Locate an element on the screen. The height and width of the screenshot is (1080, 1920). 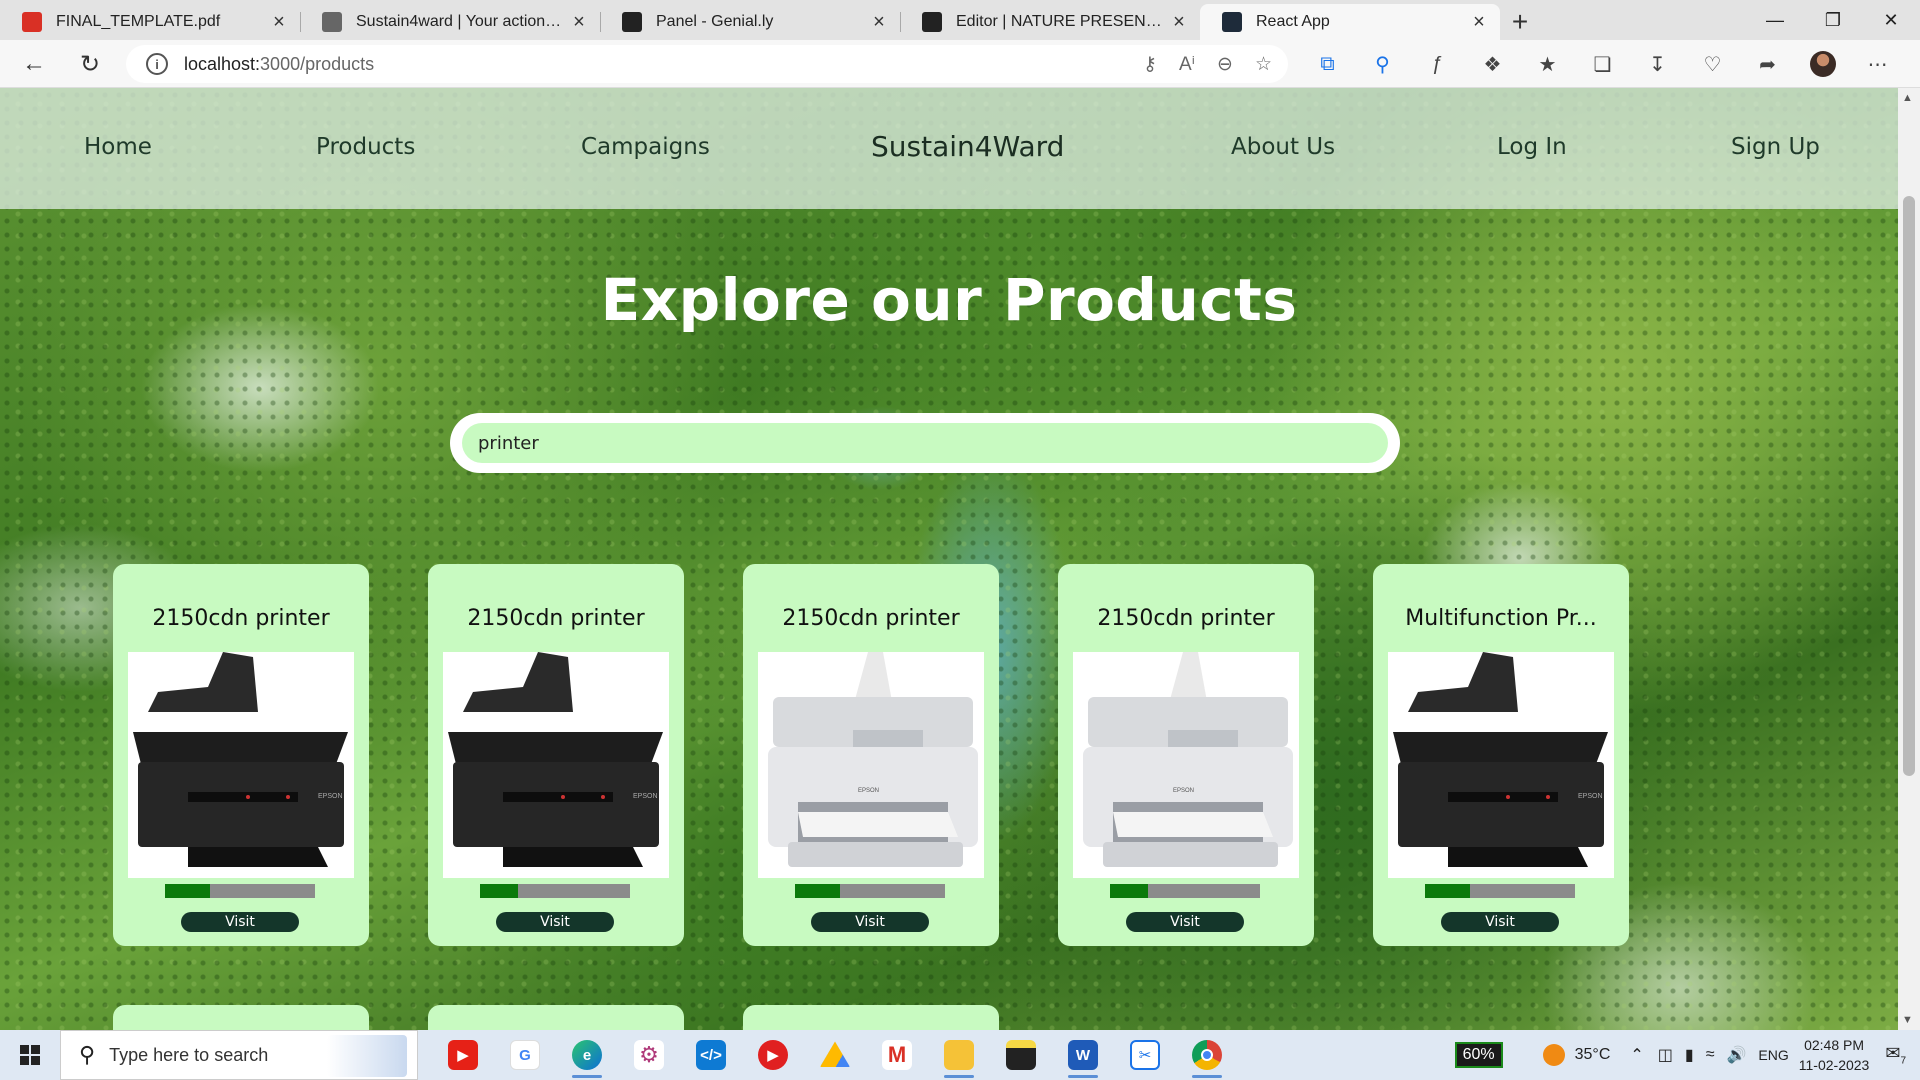
windows-start-icon is located at coordinates (30, 1055).